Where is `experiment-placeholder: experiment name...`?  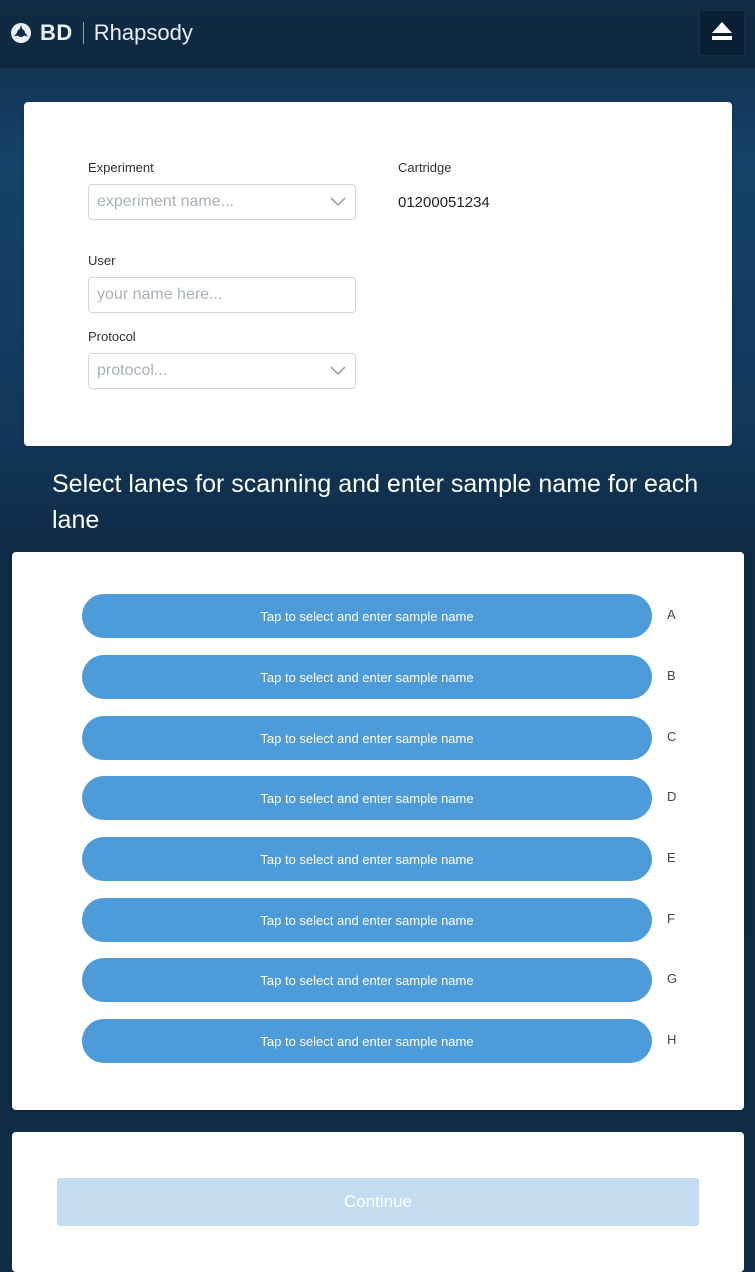 experiment-placeholder: experiment name... is located at coordinates (165, 201).